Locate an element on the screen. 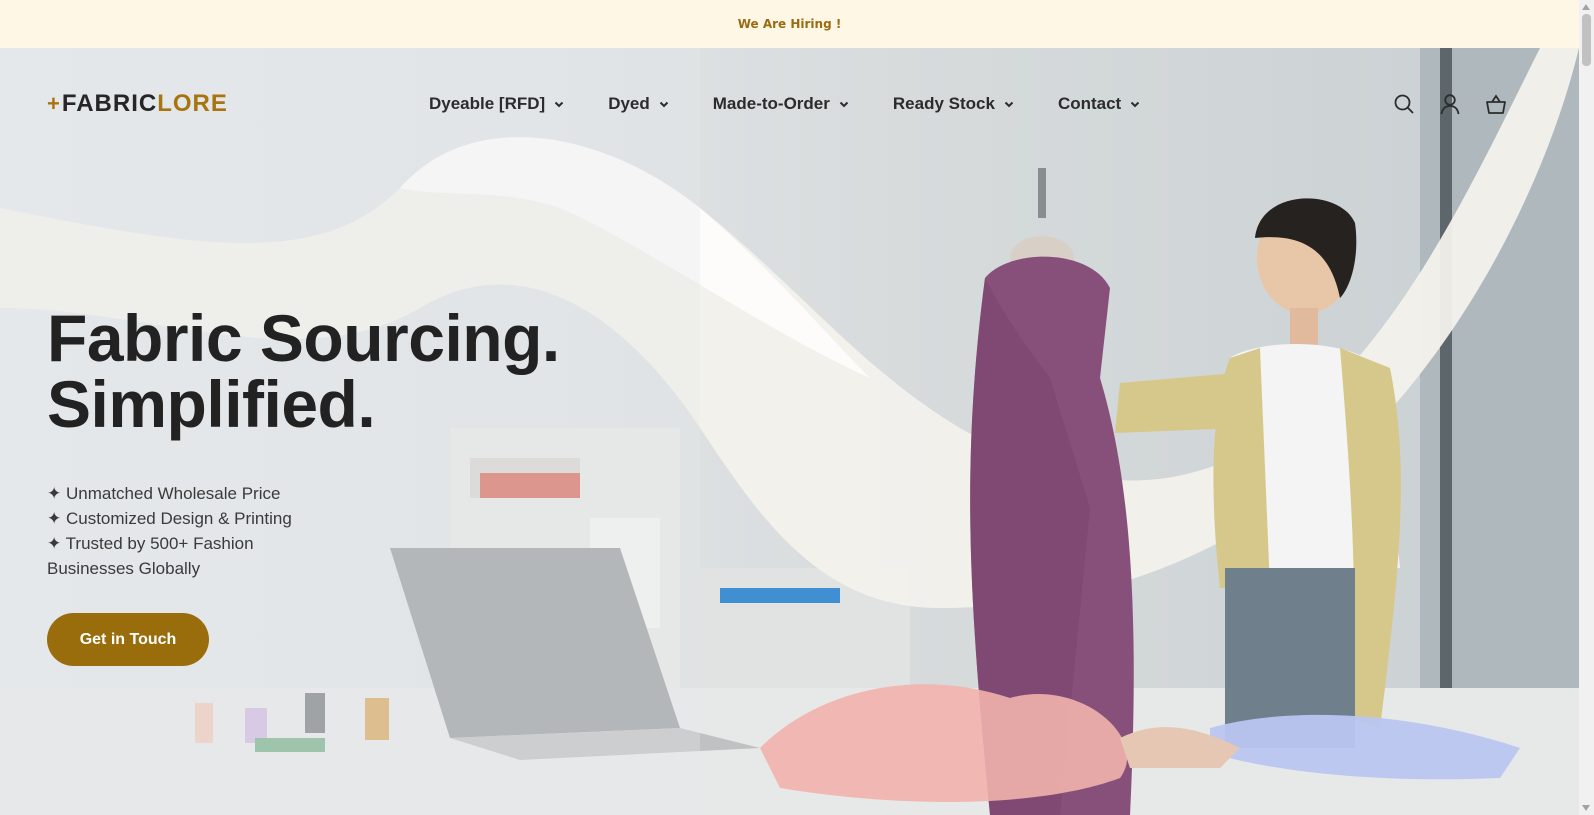  scroll-down-arrow-icon is located at coordinates (1586, 808).